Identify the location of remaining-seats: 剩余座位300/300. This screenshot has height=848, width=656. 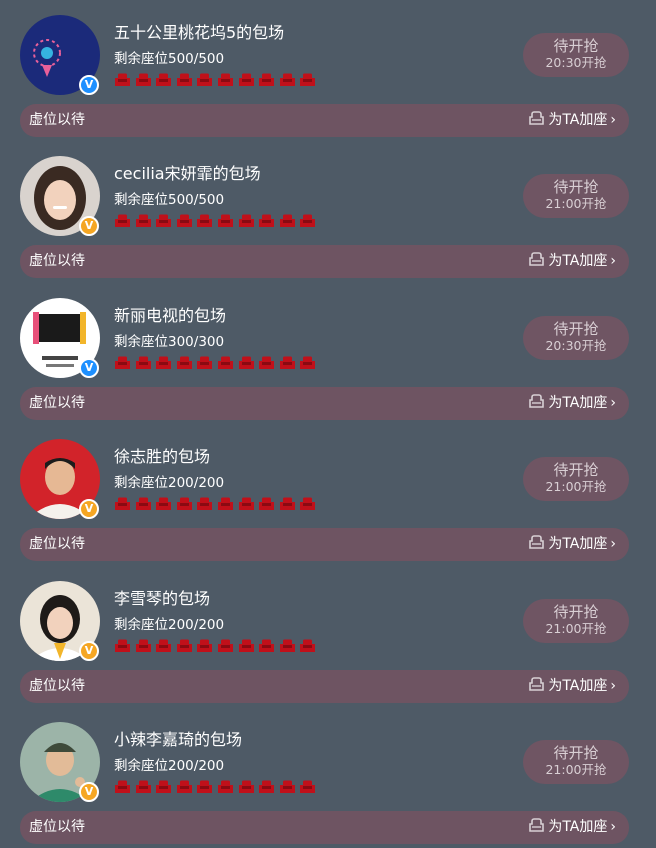
(169, 342).